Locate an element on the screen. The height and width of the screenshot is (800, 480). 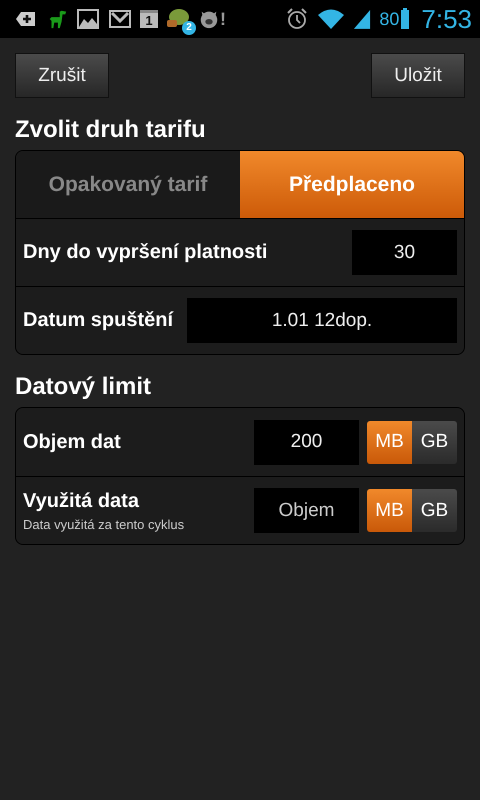
mail-icon is located at coordinates (120, 19).